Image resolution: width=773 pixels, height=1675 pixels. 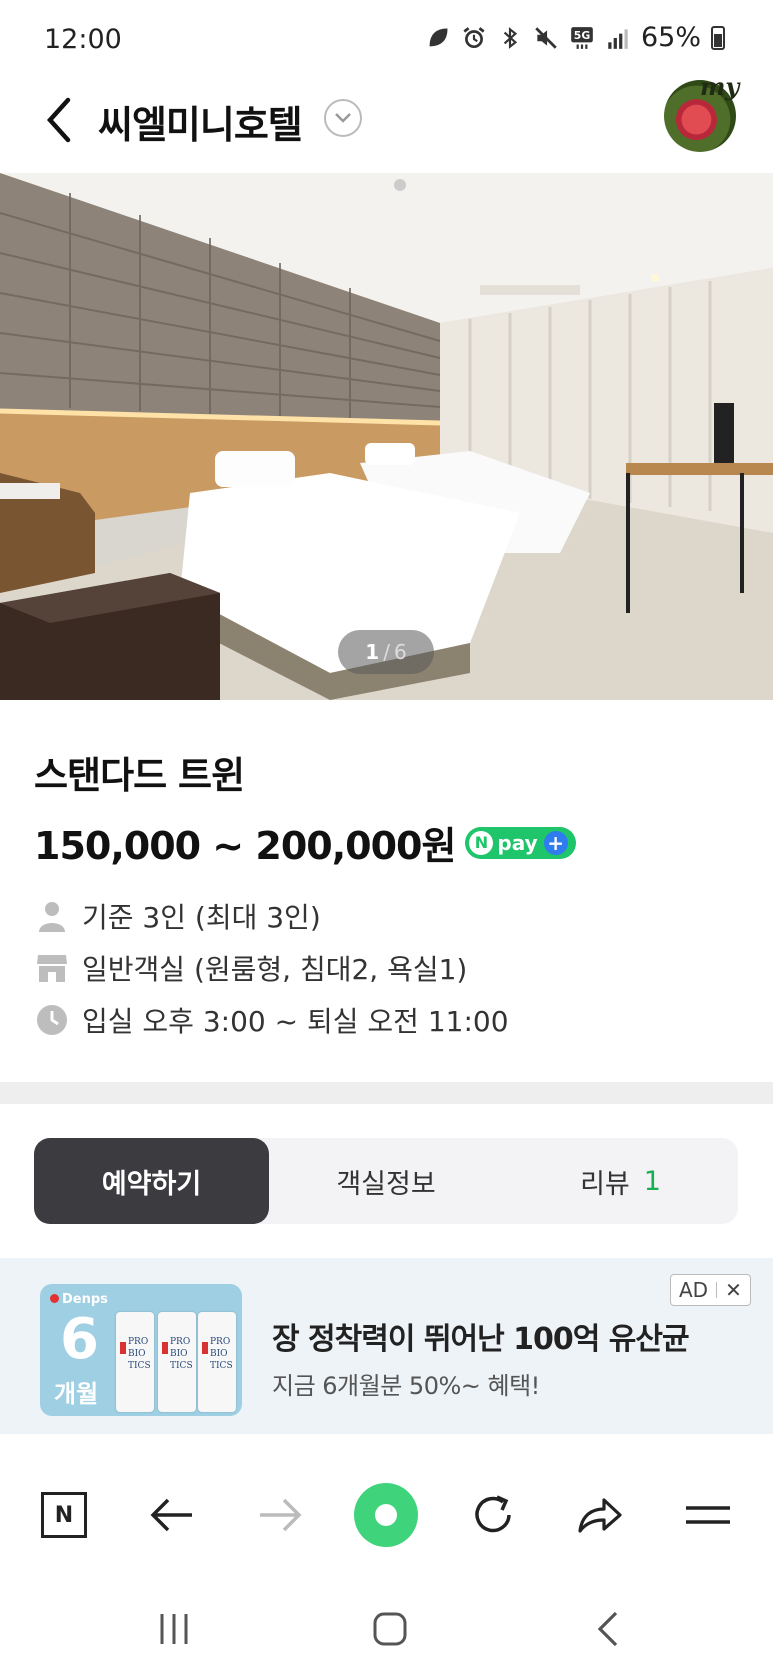 What do you see at coordinates (52, 916) in the screenshot?
I see `person-icon` at bounding box center [52, 916].